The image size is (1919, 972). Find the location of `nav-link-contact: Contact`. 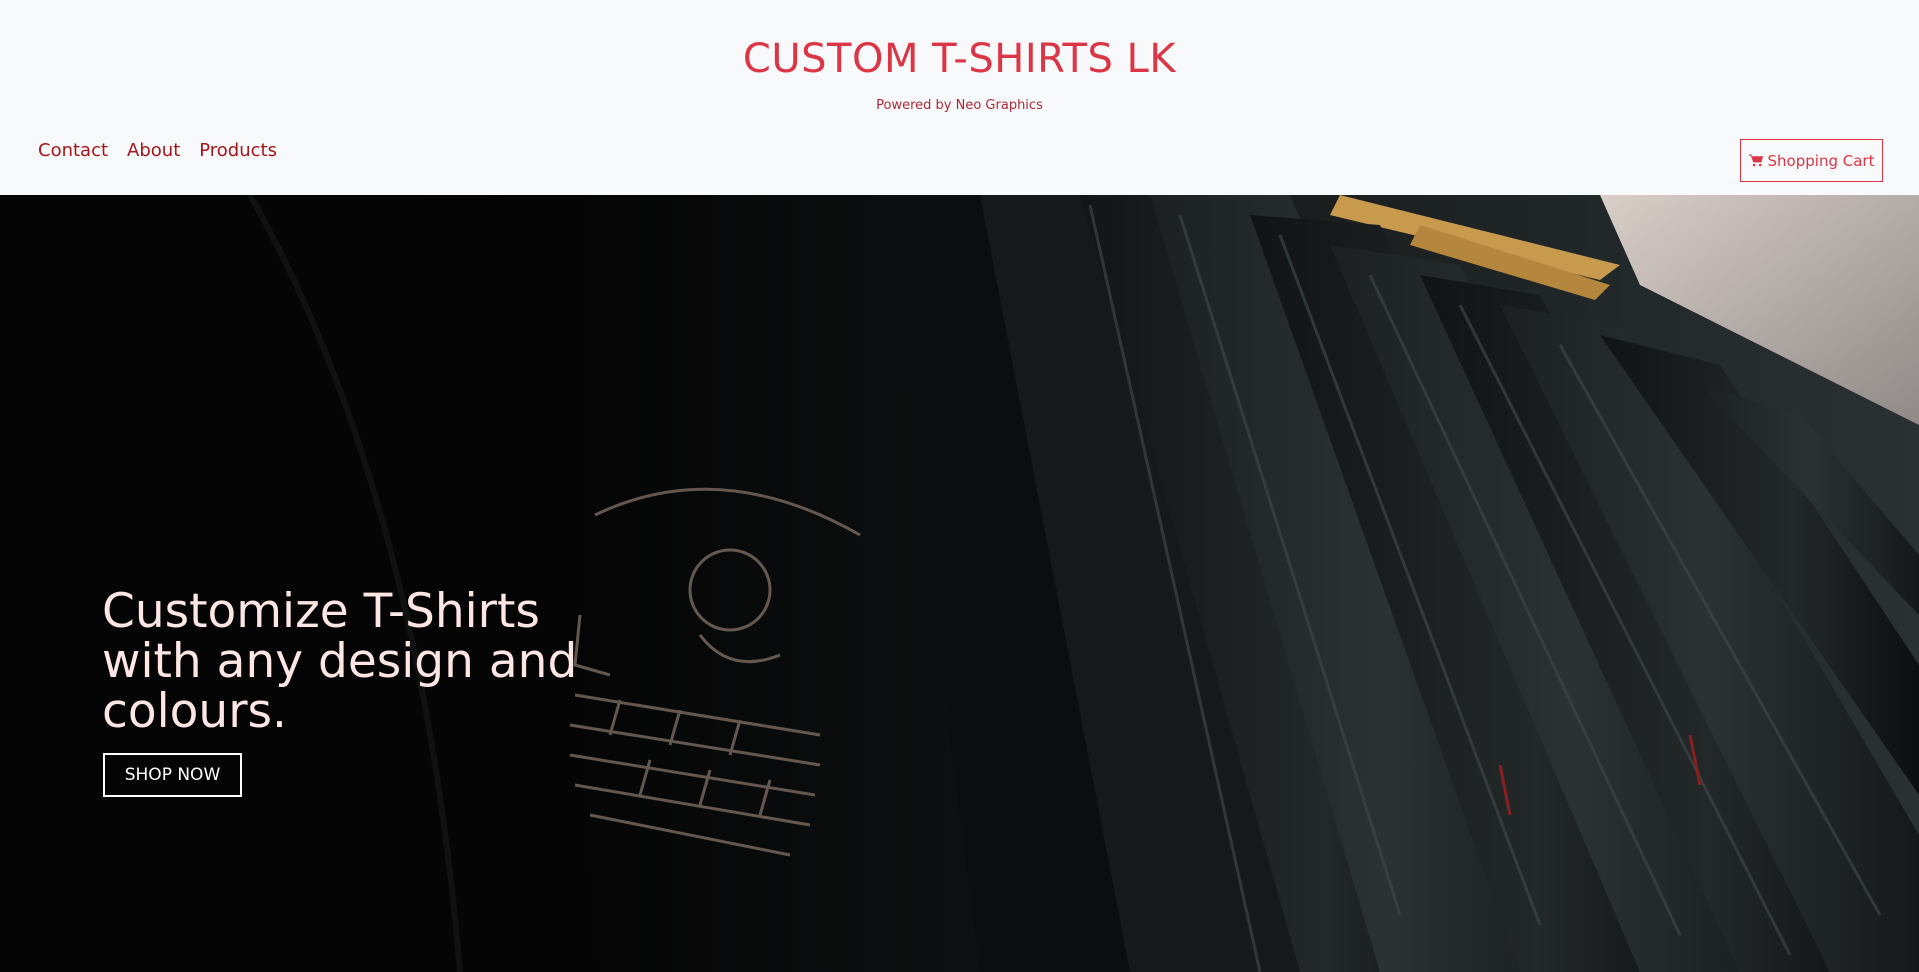

nav-link-contact: Contact is located at coordinates (73, 150).